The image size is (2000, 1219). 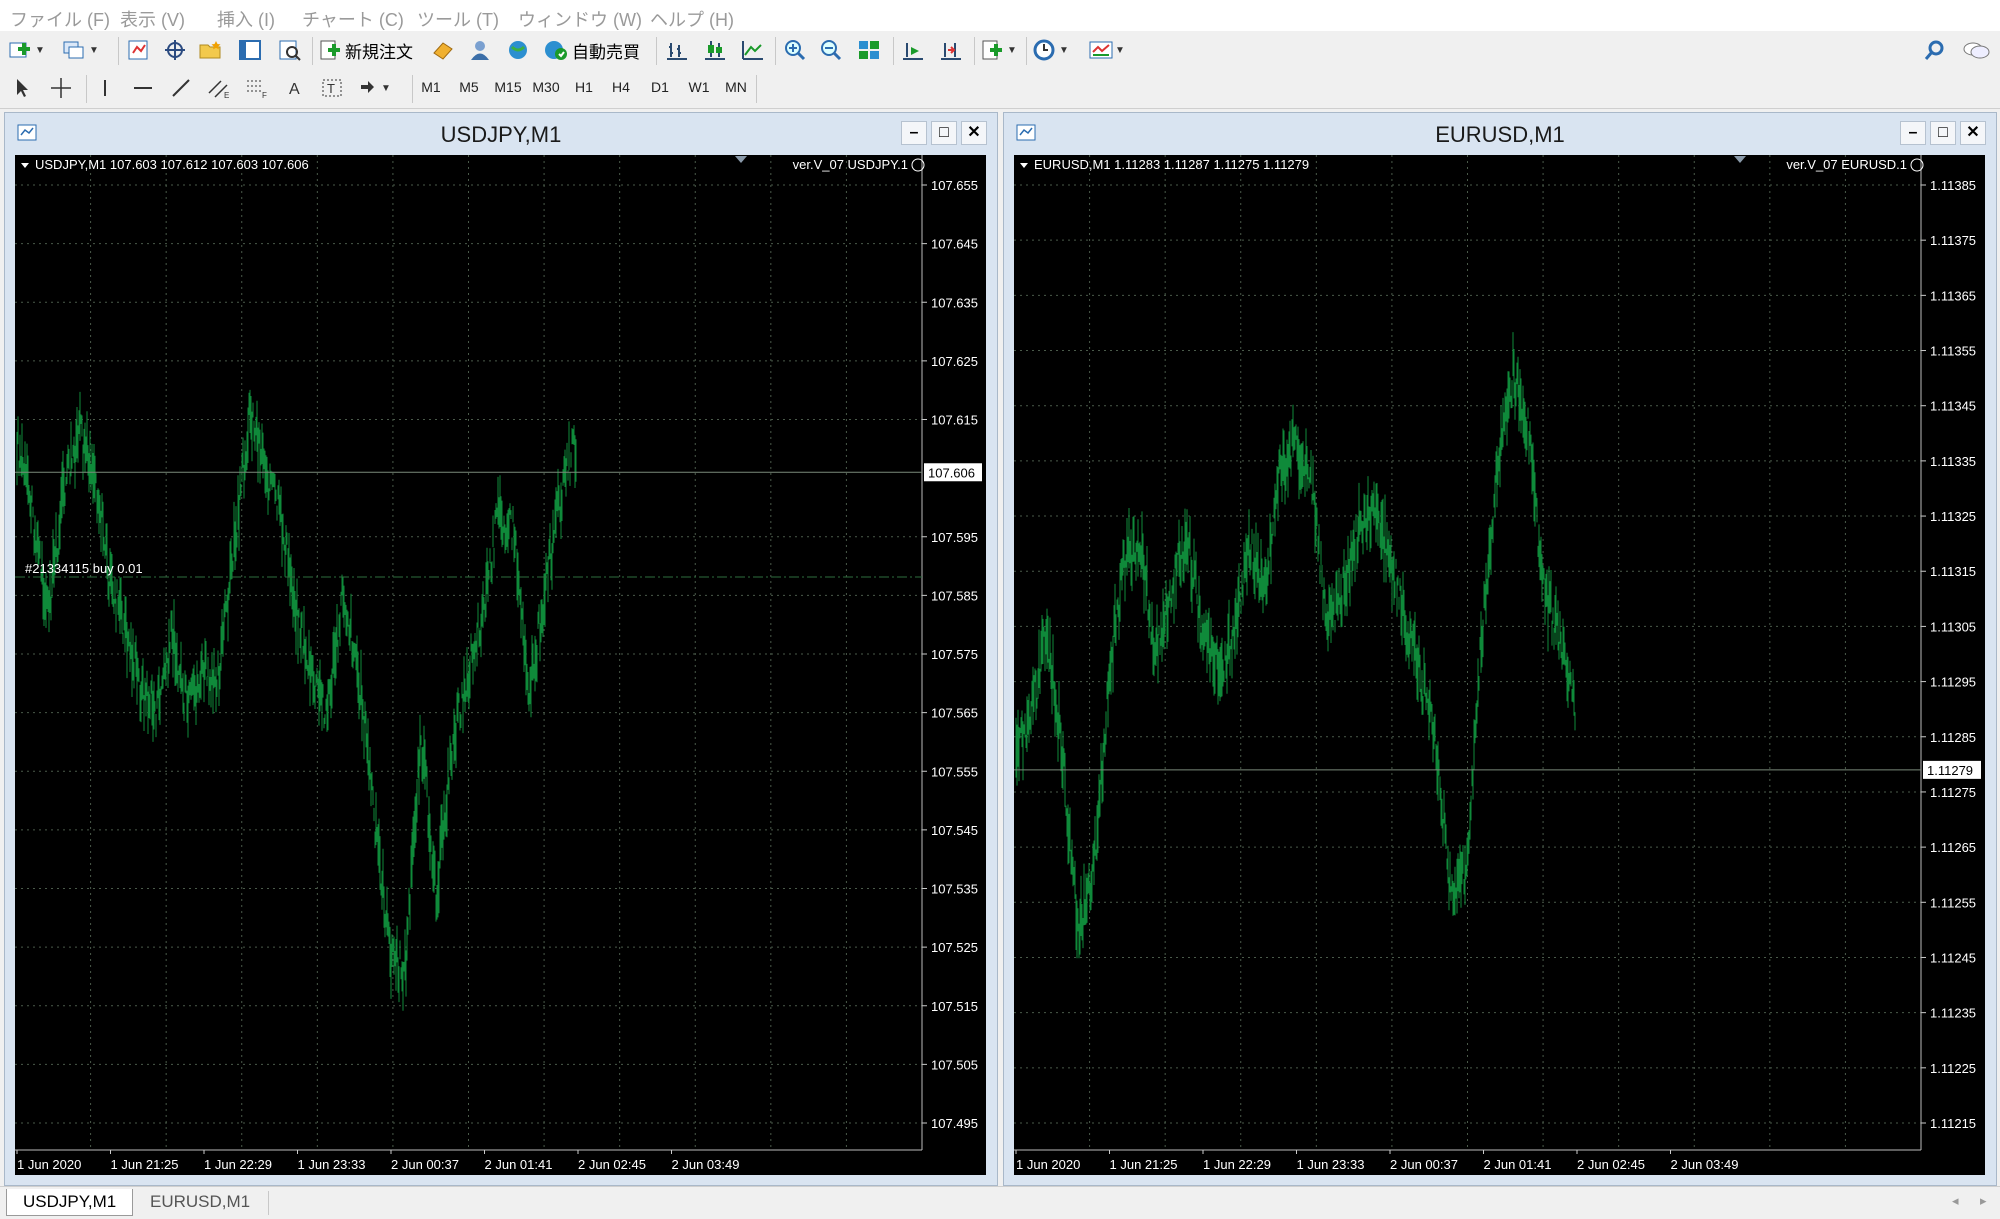 I want to click on crosshair-icon, so click(x=175, y=50).